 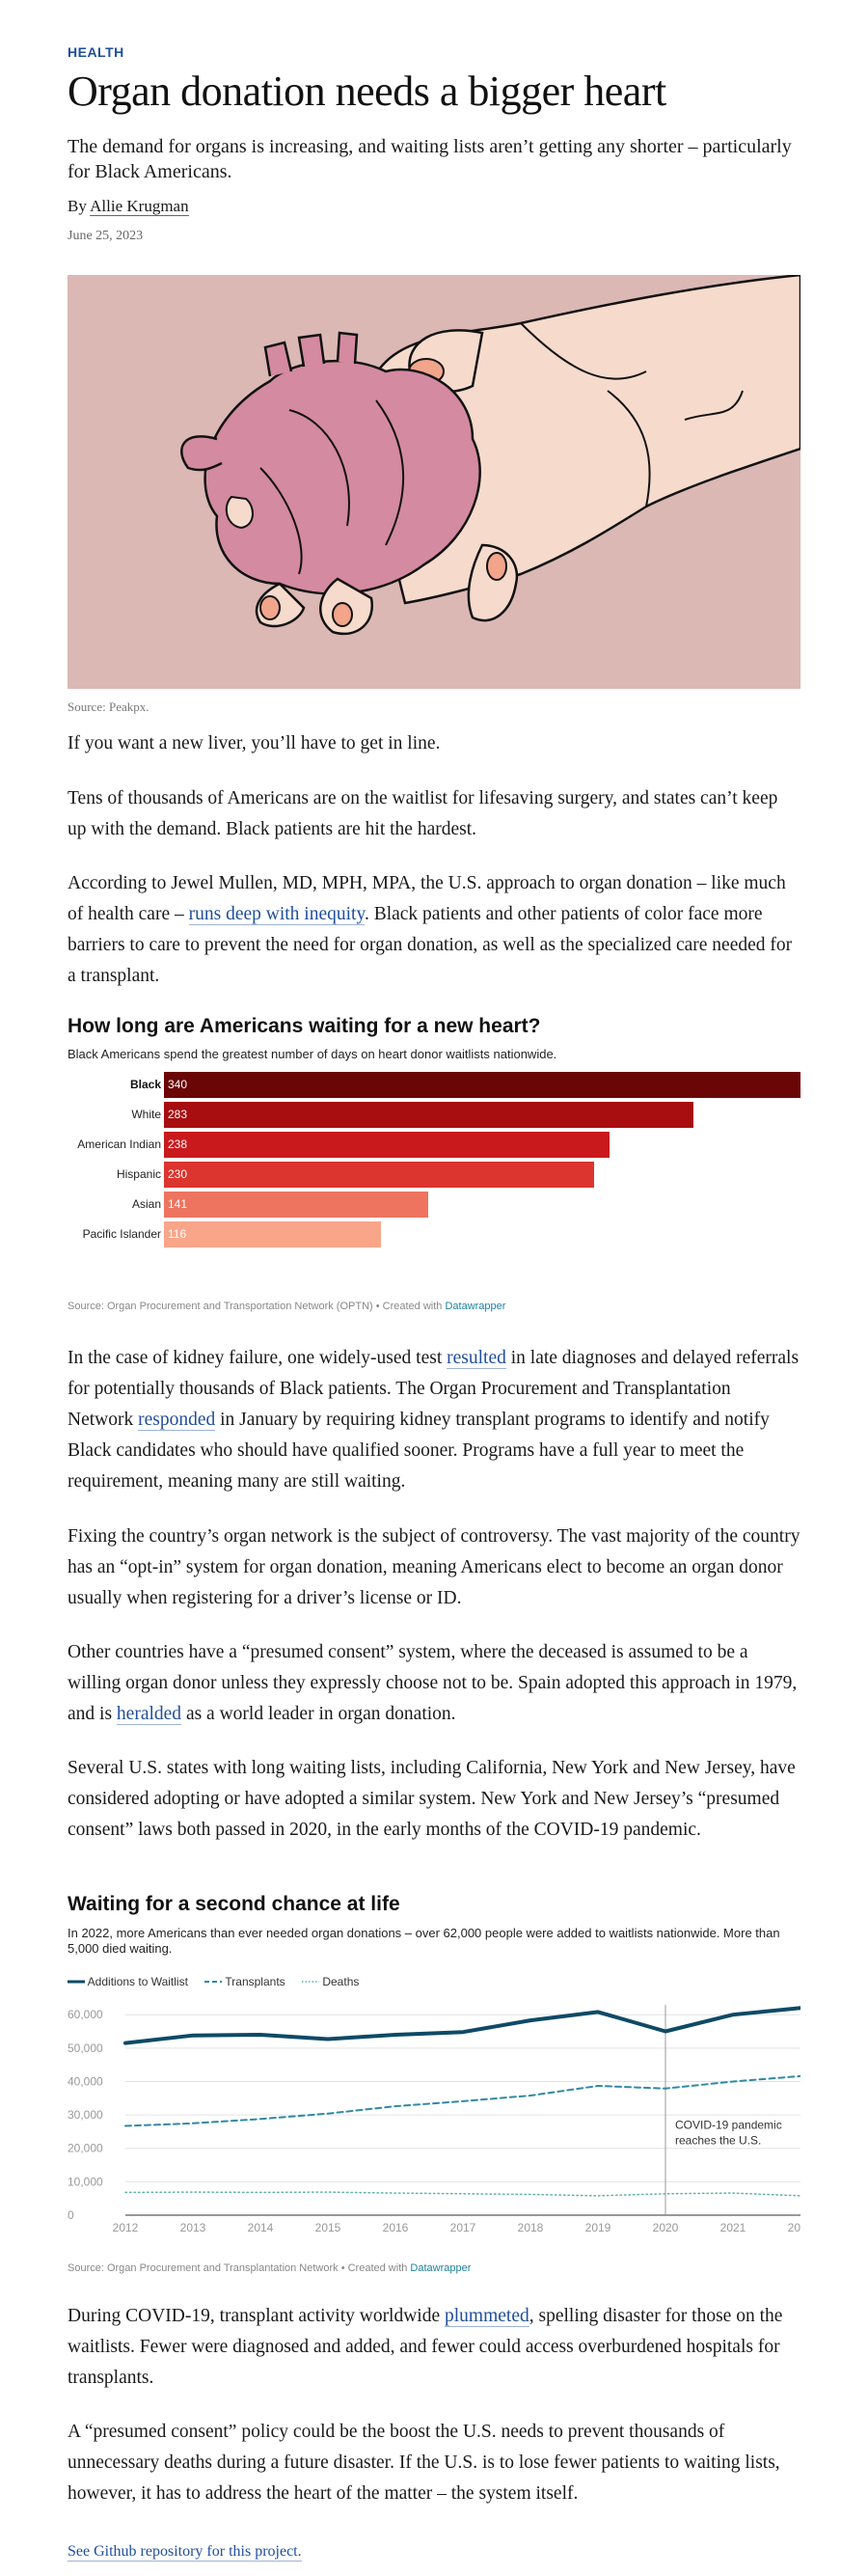 What do you see at coordinates (718, 2140) in the screenshot?
I see `covid-annotation-text: reaches the U.S.` at bounding box center [718, 2140].